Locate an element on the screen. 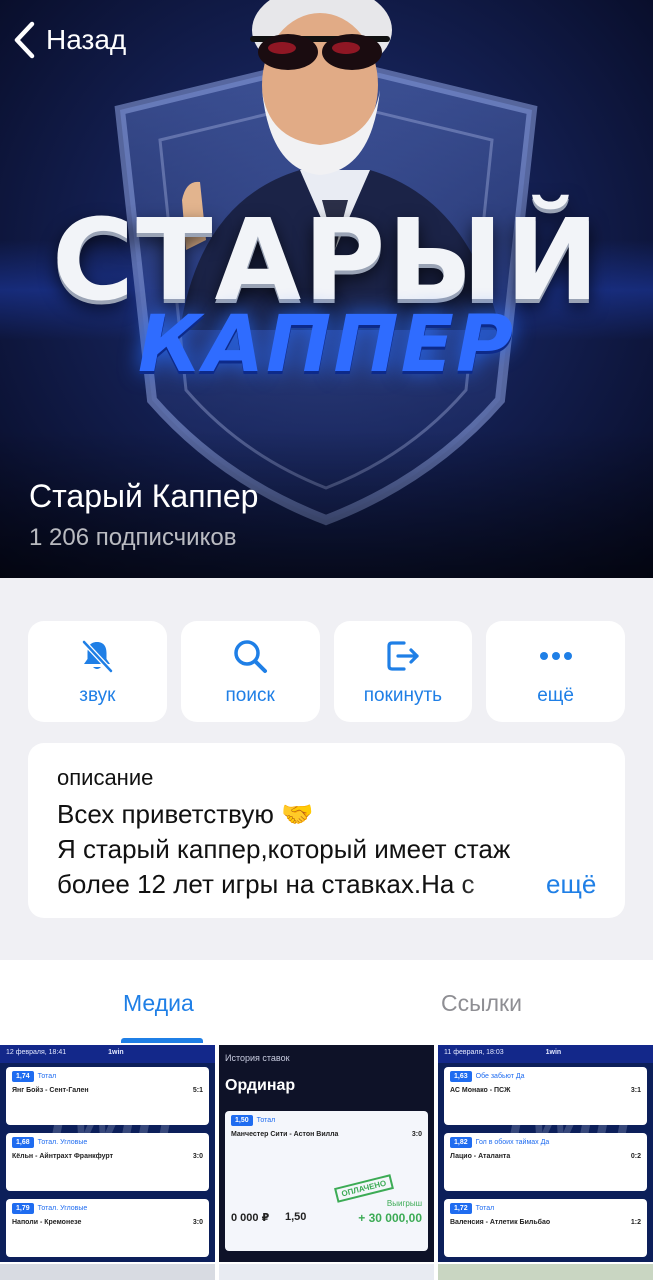 The height and width of the screenshot is (1280, 653). win-amount: + 30 000,00 is located at coordinates (390, 1218).